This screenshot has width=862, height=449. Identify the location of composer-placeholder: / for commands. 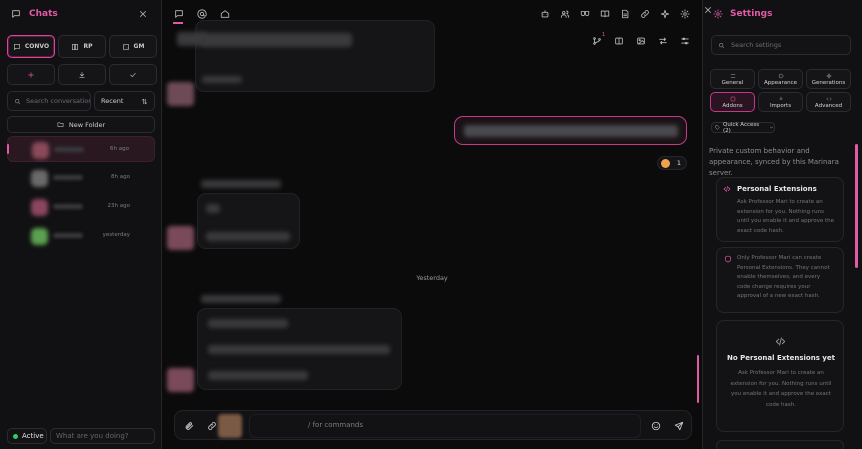
(336, 425).